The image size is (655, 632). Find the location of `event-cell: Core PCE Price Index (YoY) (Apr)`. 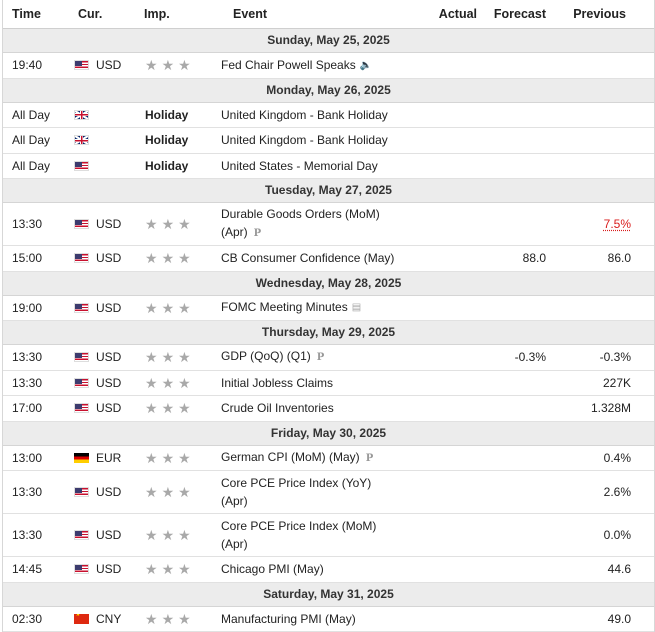

event-cell: Core PCE Price Index (YoY) (Apr) is located at coordinates (316, 492).